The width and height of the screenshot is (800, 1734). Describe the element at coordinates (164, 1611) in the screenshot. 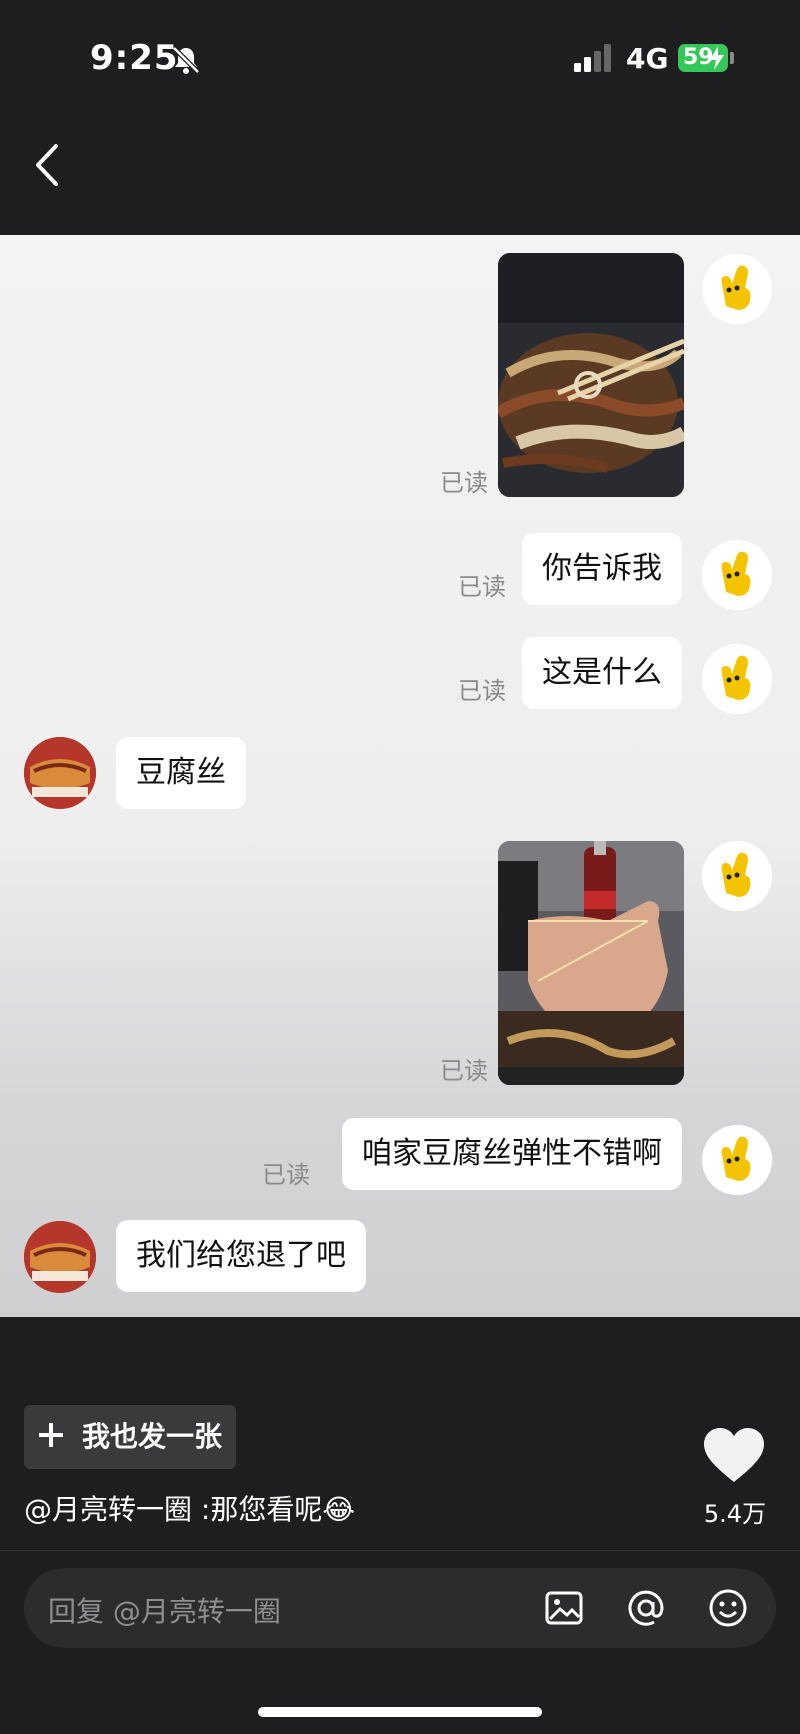

I see `reply-placeholder: 回复 @月亮转一圈` at that location.